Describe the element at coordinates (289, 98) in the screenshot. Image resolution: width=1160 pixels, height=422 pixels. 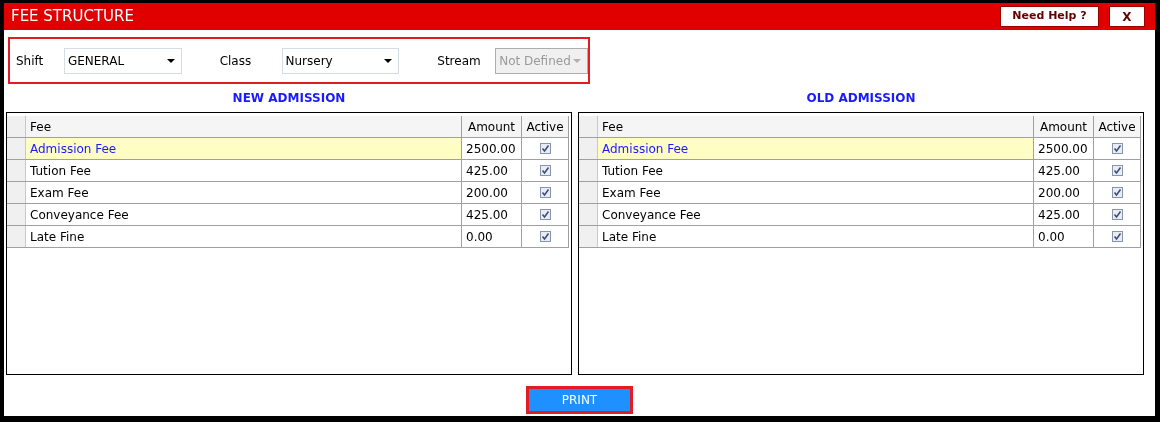
I see `section-heading: NEW ADMISSION` at that location.